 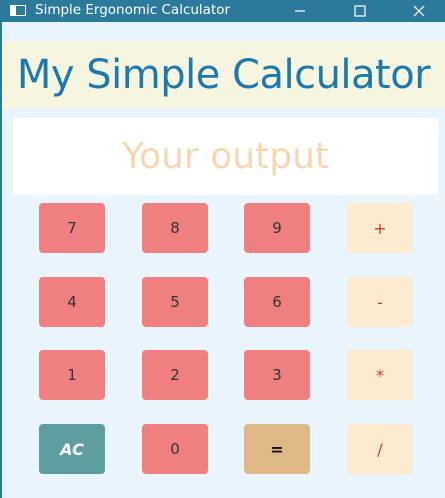 What do you see at coordinates (277, 375) in the screenshot?
I see `key-3: 3` at bounding box center [277, 375].